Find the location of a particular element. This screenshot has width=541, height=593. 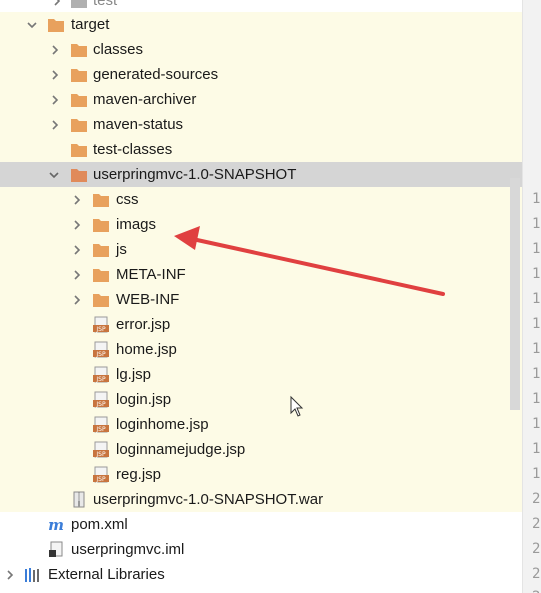

tree-label-jsp: reg.jsp is located at coordinates (139, 474).